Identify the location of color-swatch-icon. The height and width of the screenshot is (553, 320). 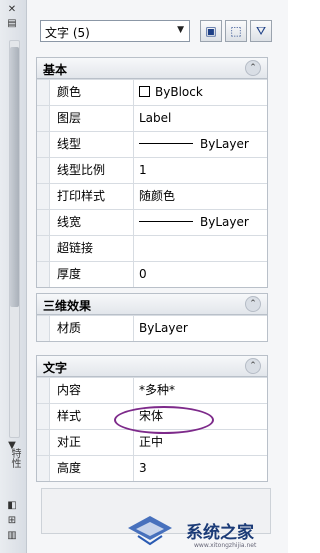
(144, 91).